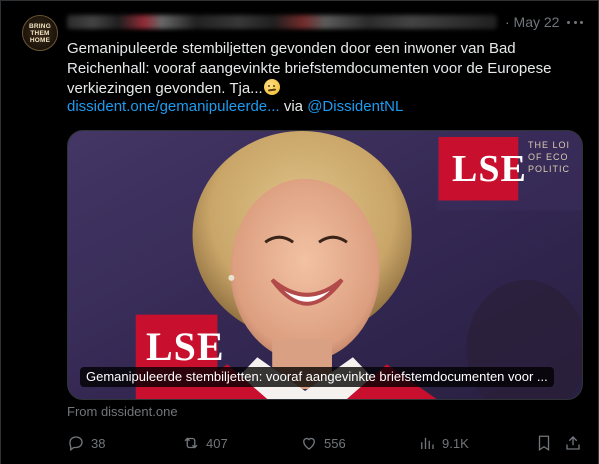 The height and width of the screenshot is (464, 599). What do you see at coordinates (549, 145) in the screenshot?
I see `lse-sub-1: THE LOI` at bounding box center [549, 145].